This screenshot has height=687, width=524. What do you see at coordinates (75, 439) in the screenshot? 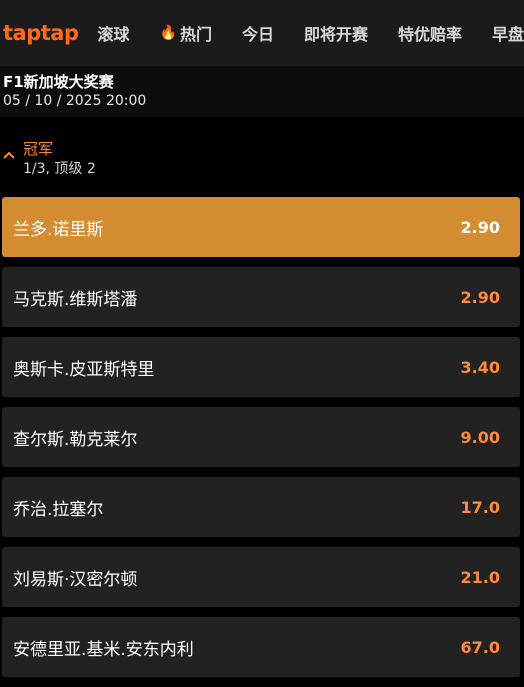
I see `selection-name: 查尔斯.勒克莱尔` at bounding box center [75, 439].